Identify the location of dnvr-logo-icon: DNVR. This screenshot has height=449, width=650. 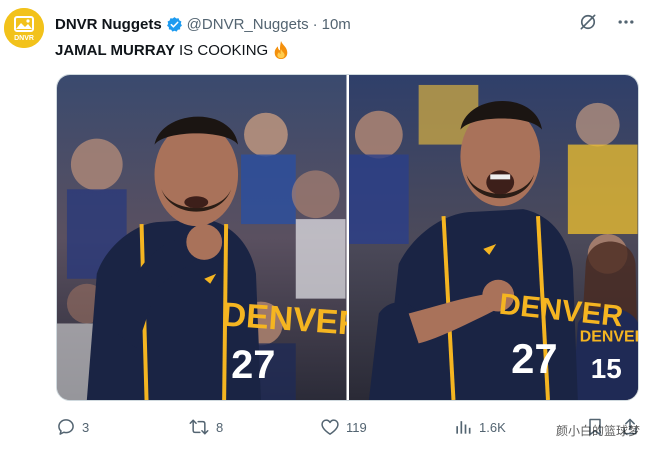
(24, 28).